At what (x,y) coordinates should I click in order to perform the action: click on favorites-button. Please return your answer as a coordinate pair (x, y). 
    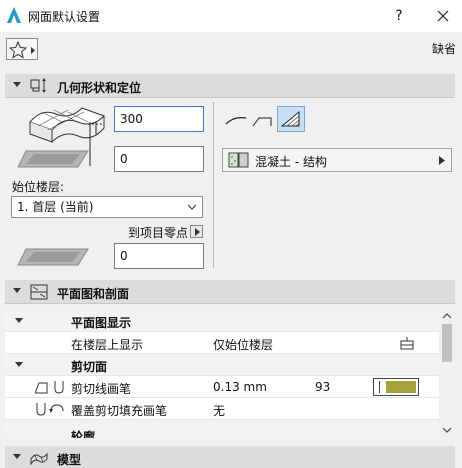
    Looking at the image, I should click on (22, 49).